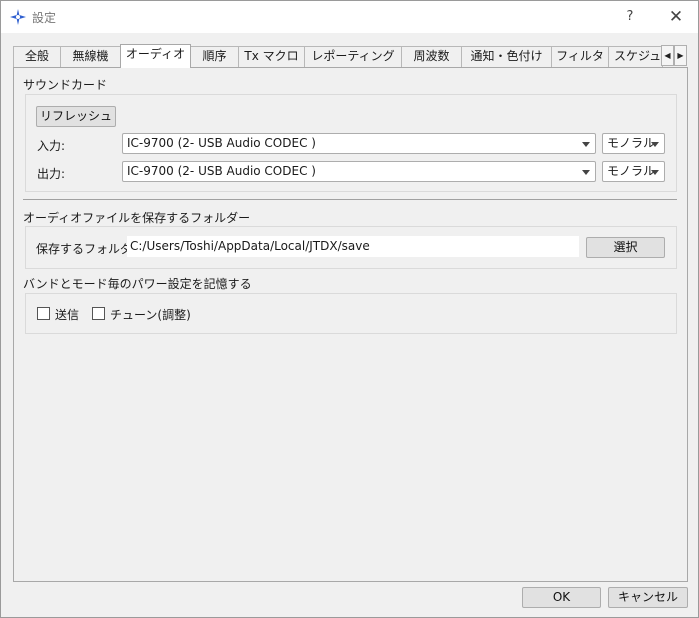  What do you see at coordinates (625, 247) in the screenshot?
I see `select-folder-button: 選択` at bounding box center [625, 247].